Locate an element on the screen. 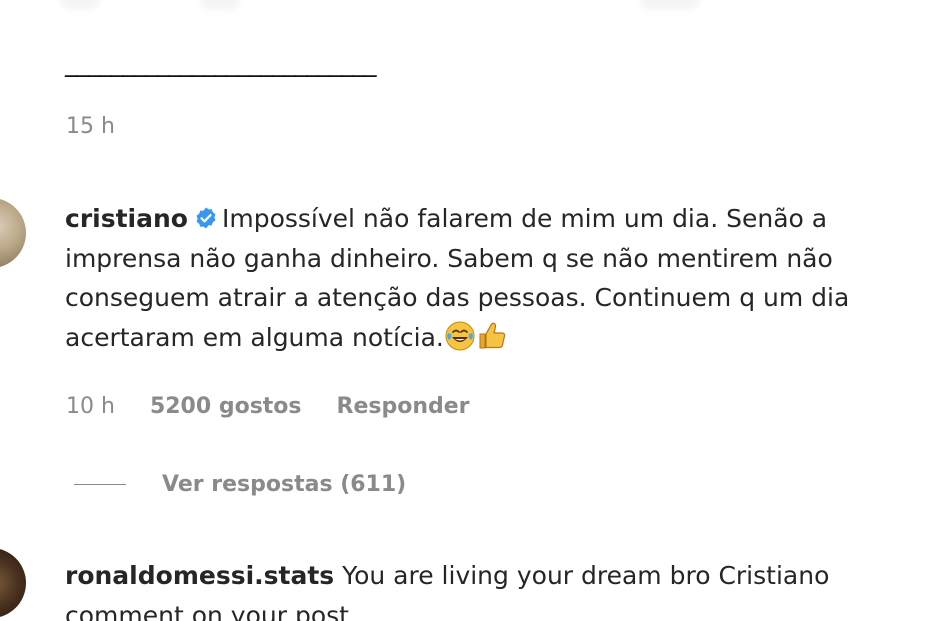 The height and width of the screenshot is (621, 932). comment-timestamp: 10 h is located at coordinates (90, 406).